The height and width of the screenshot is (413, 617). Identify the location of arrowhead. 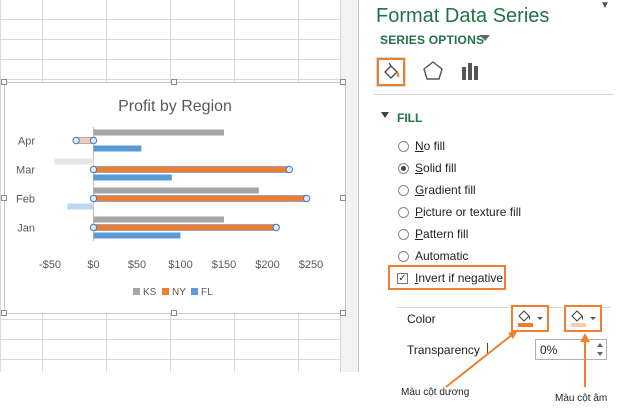
(585, 337).